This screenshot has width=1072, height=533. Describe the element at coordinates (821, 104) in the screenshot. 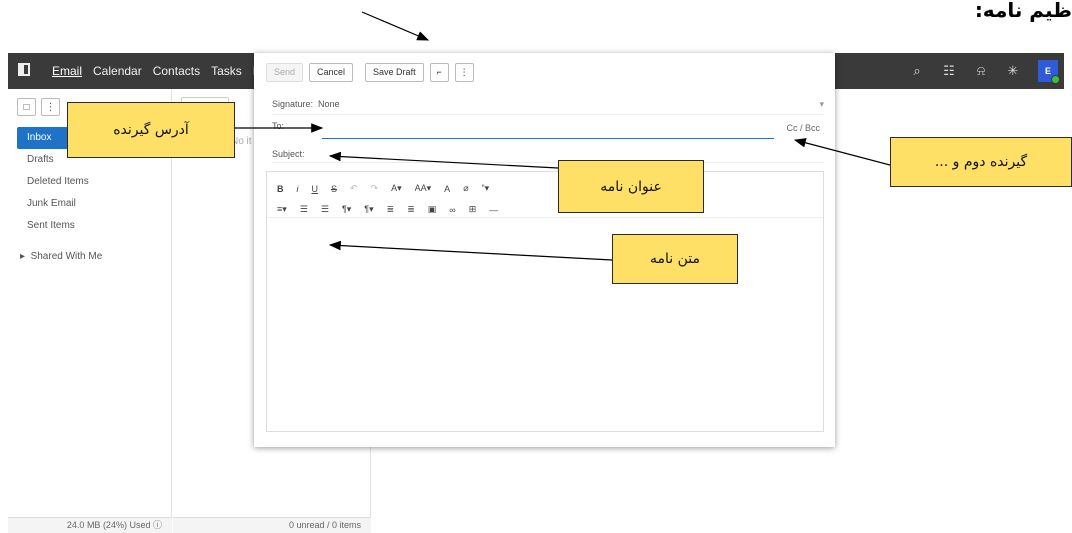

I see `chevron-down-icon: ▾` at that location.